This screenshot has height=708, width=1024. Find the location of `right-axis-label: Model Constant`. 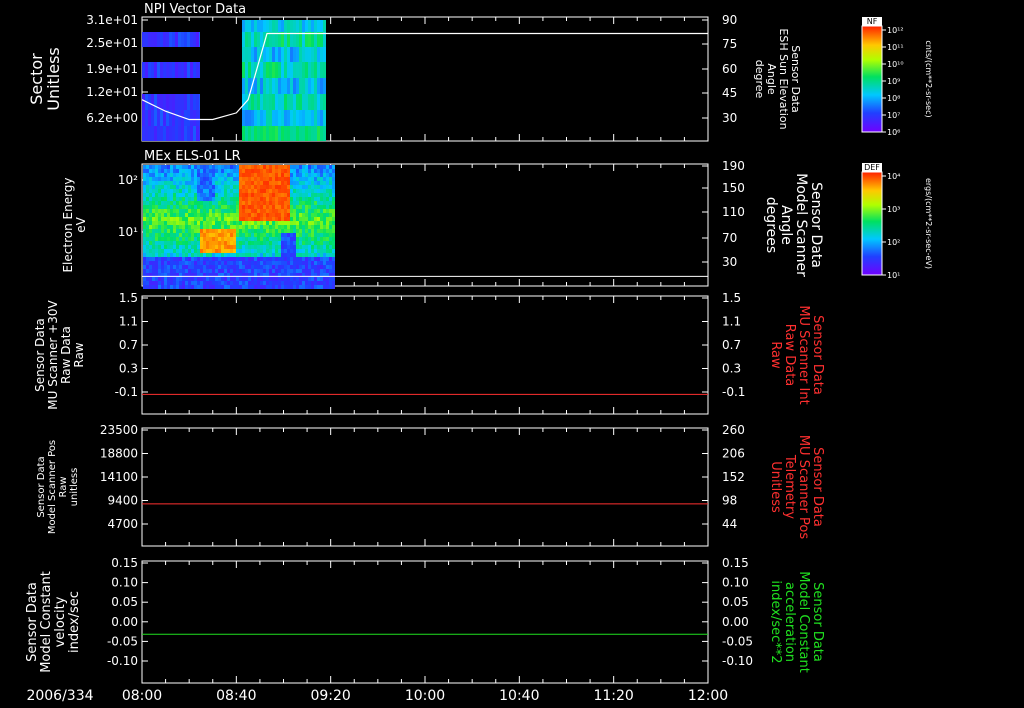

right-axis-label: Model Constant is located at coordinates (803, 622).